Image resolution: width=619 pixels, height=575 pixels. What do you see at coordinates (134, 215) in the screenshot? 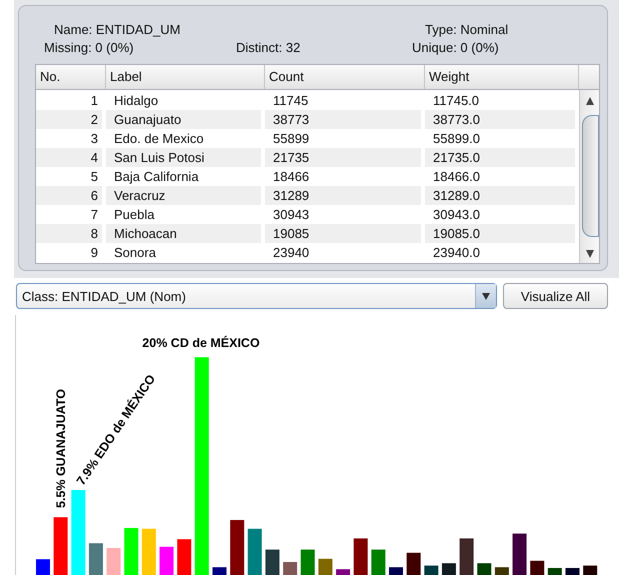
I see `table-cell-text: Puebla` at bounding box center [134, 215].